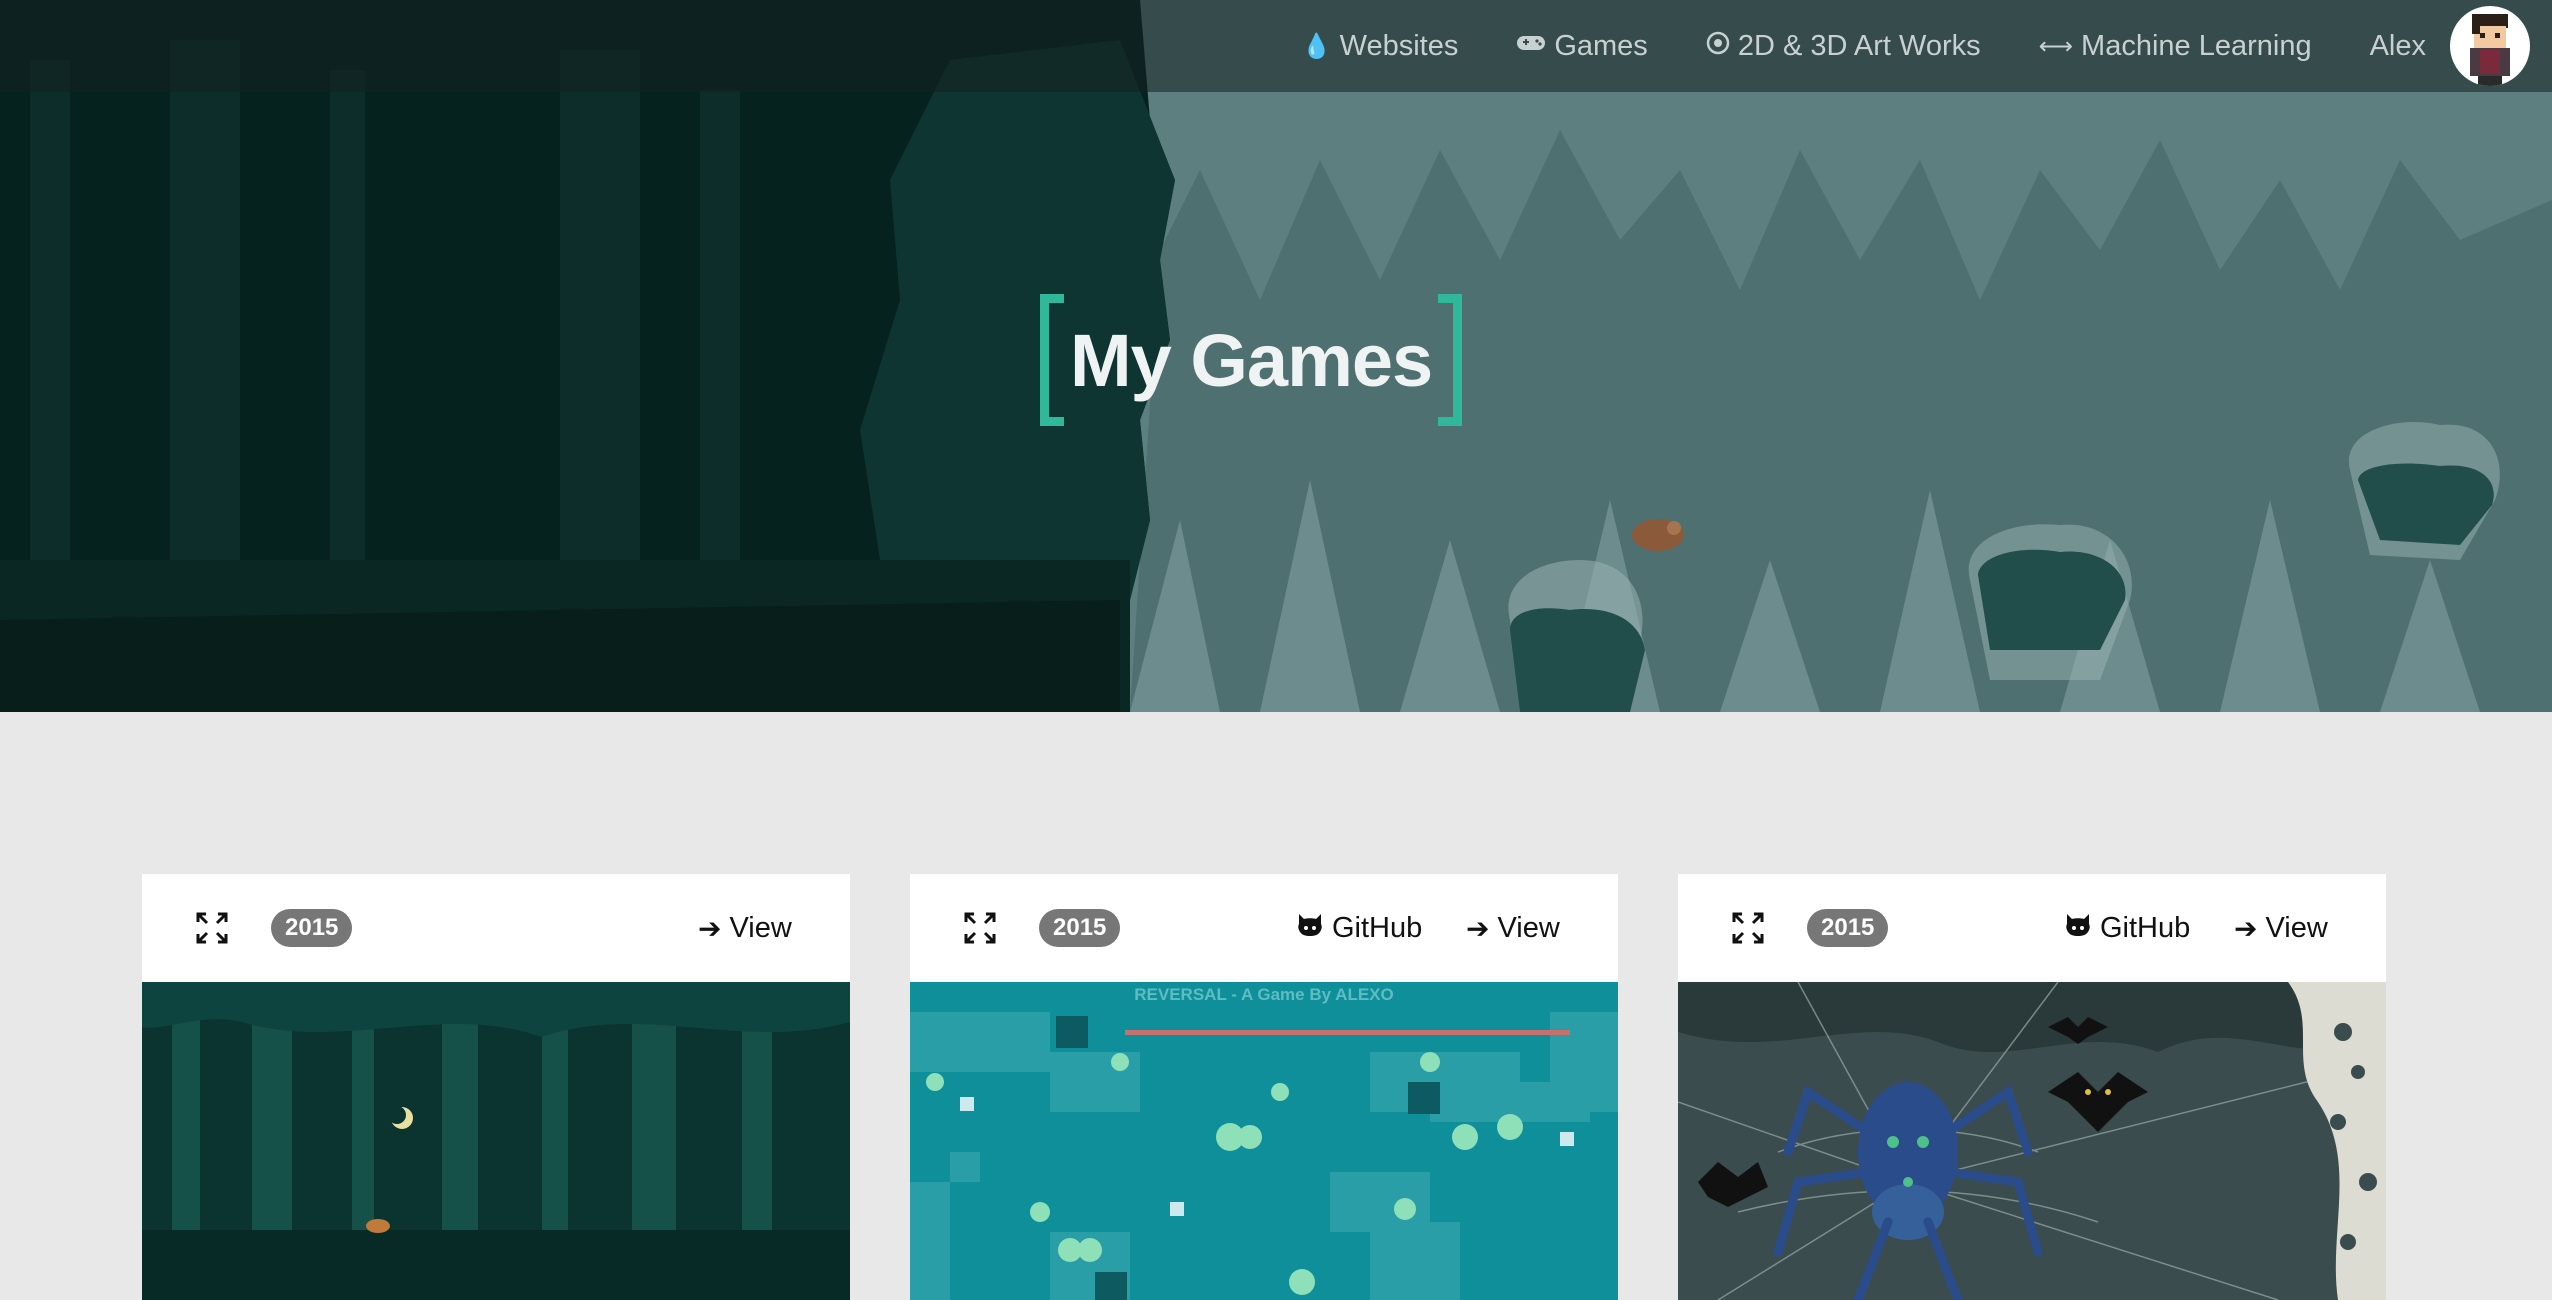 The width and height of the screenshot is (2552, 1300). What do you see at coordinates (1601, 45) in the screenshot?
I see `nav-item-label: Games` at bounding box center [1601, 45].